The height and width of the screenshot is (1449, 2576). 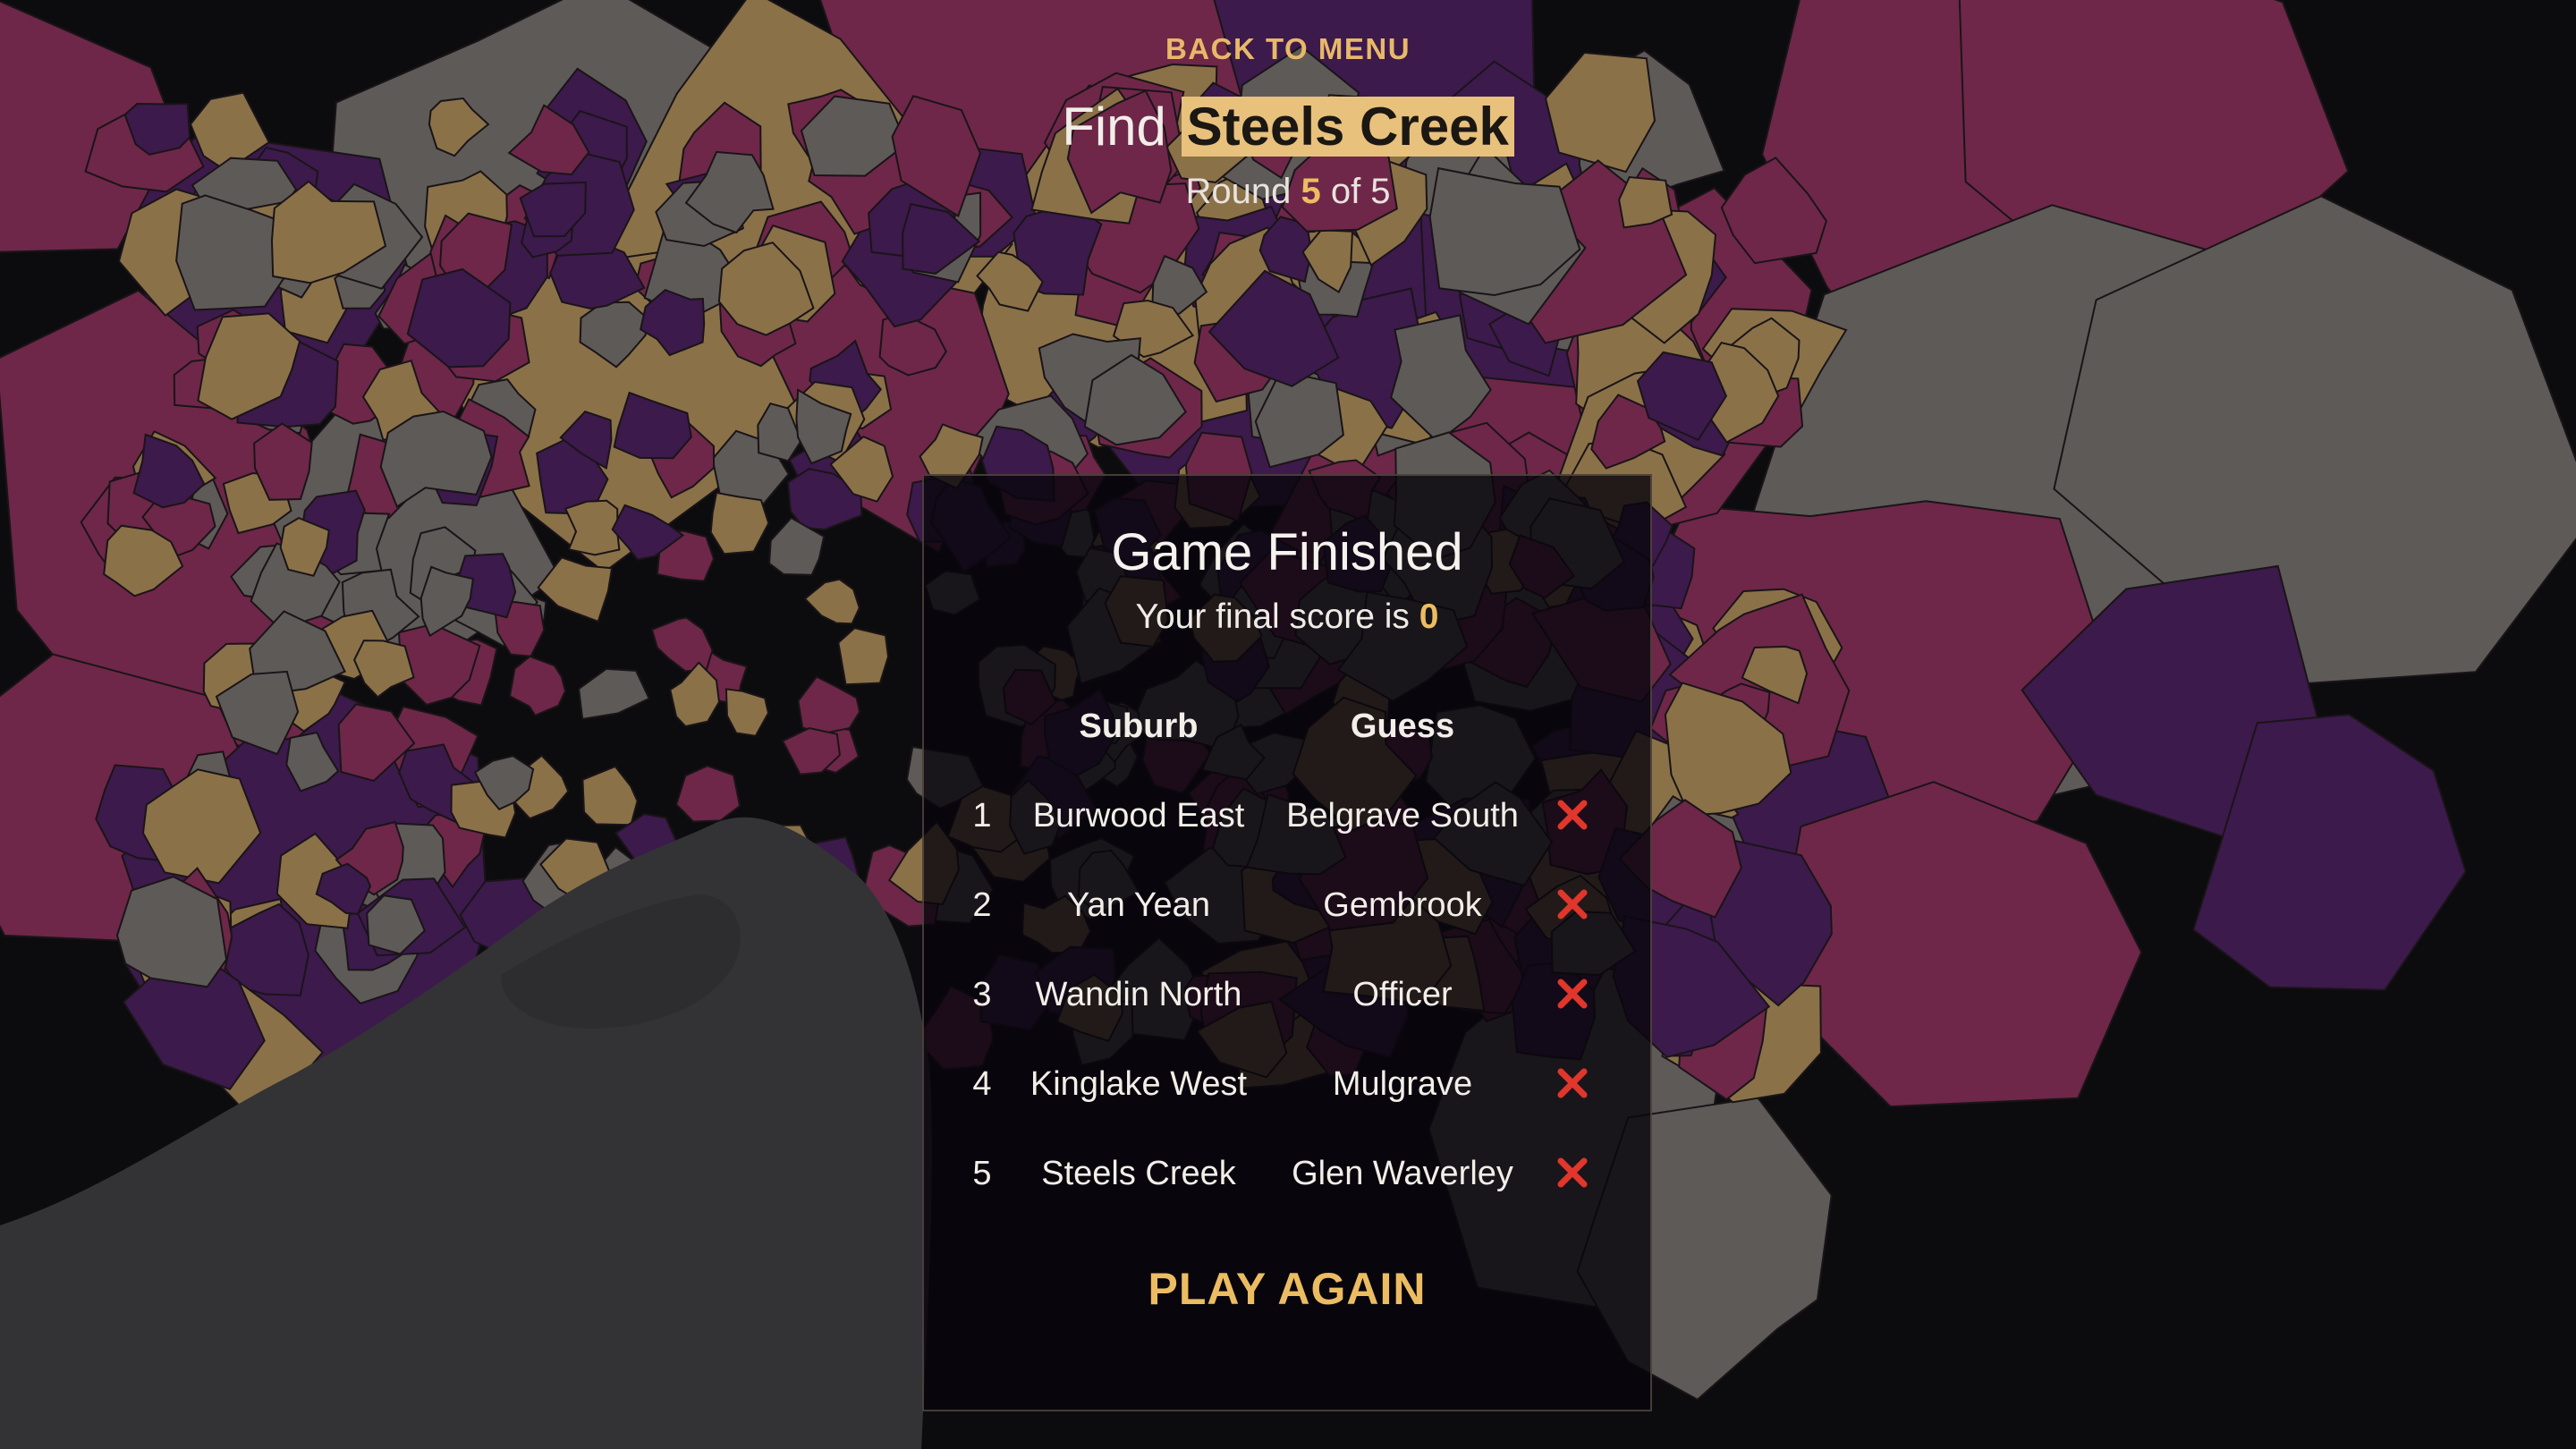 What do you see at coordinates (1402, 905) in the screenshot?
I see `row-guess: Gembrook` at bounding box center [1402, 905].